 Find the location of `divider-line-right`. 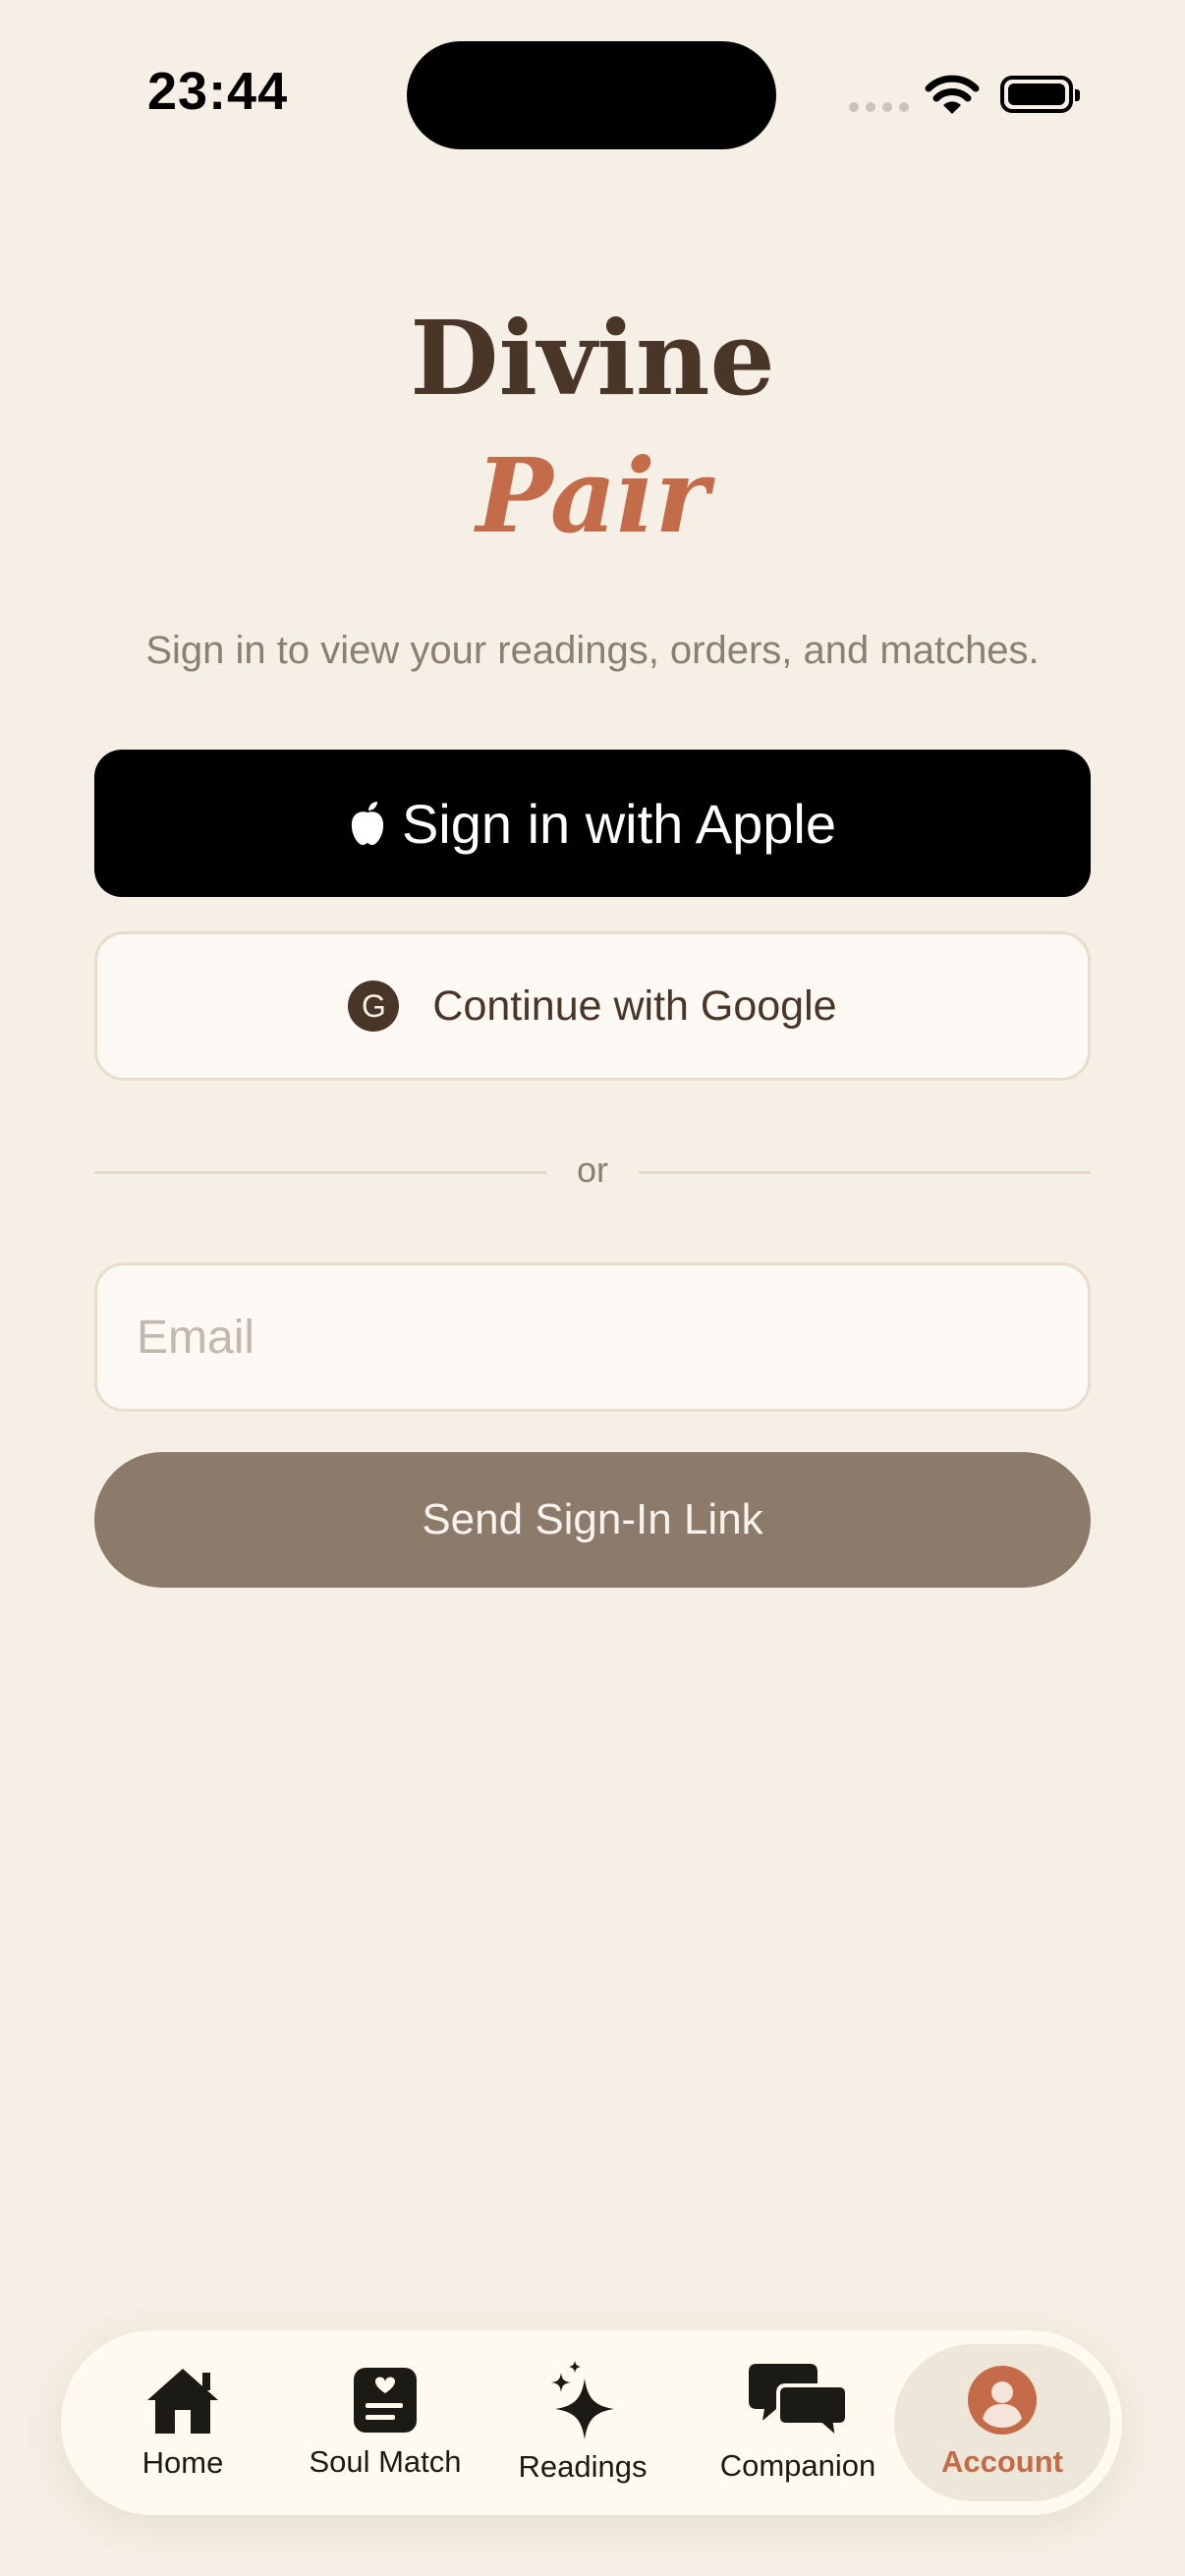

divider-line-right is located at coordinates (865, 1172).